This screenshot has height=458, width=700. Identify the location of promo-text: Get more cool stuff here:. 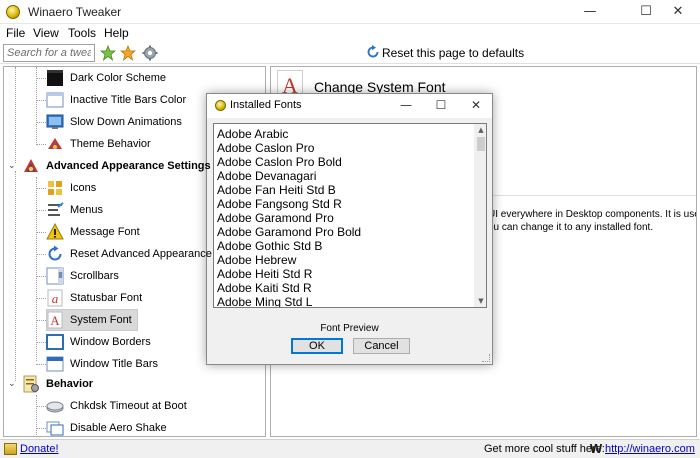
(544, 449).